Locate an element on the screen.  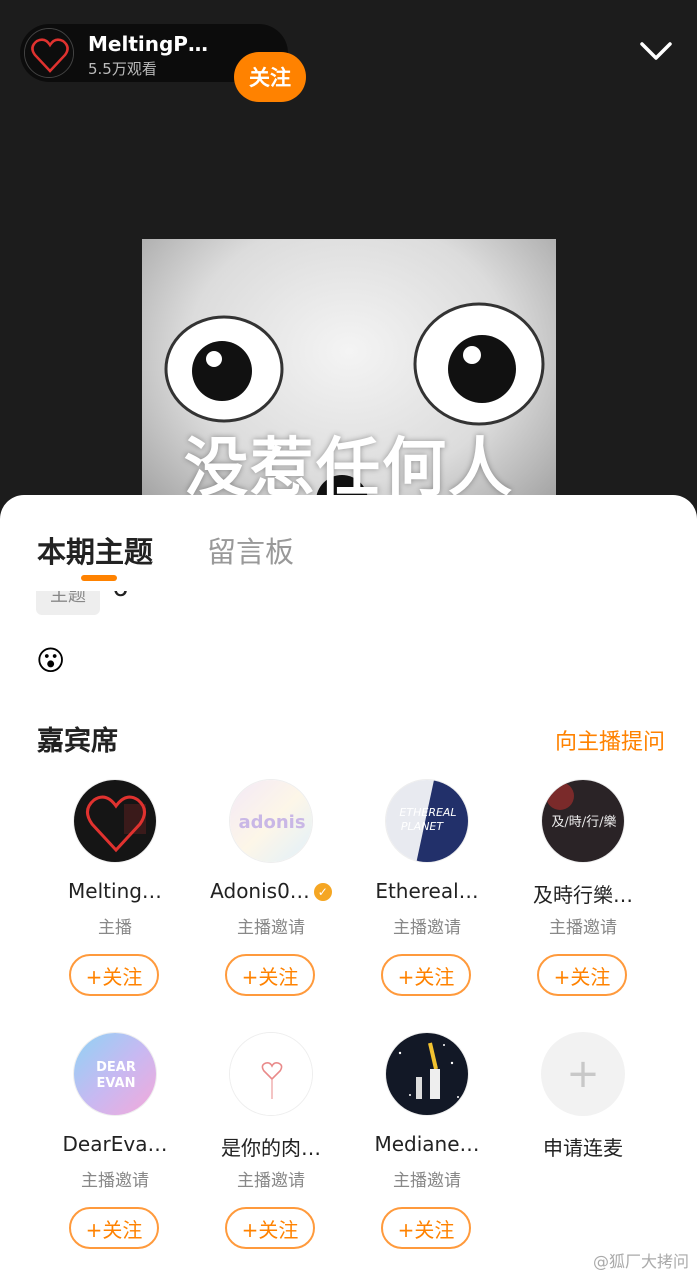
evan-logo-text: EVAN is located at coordinates (116, 1083).